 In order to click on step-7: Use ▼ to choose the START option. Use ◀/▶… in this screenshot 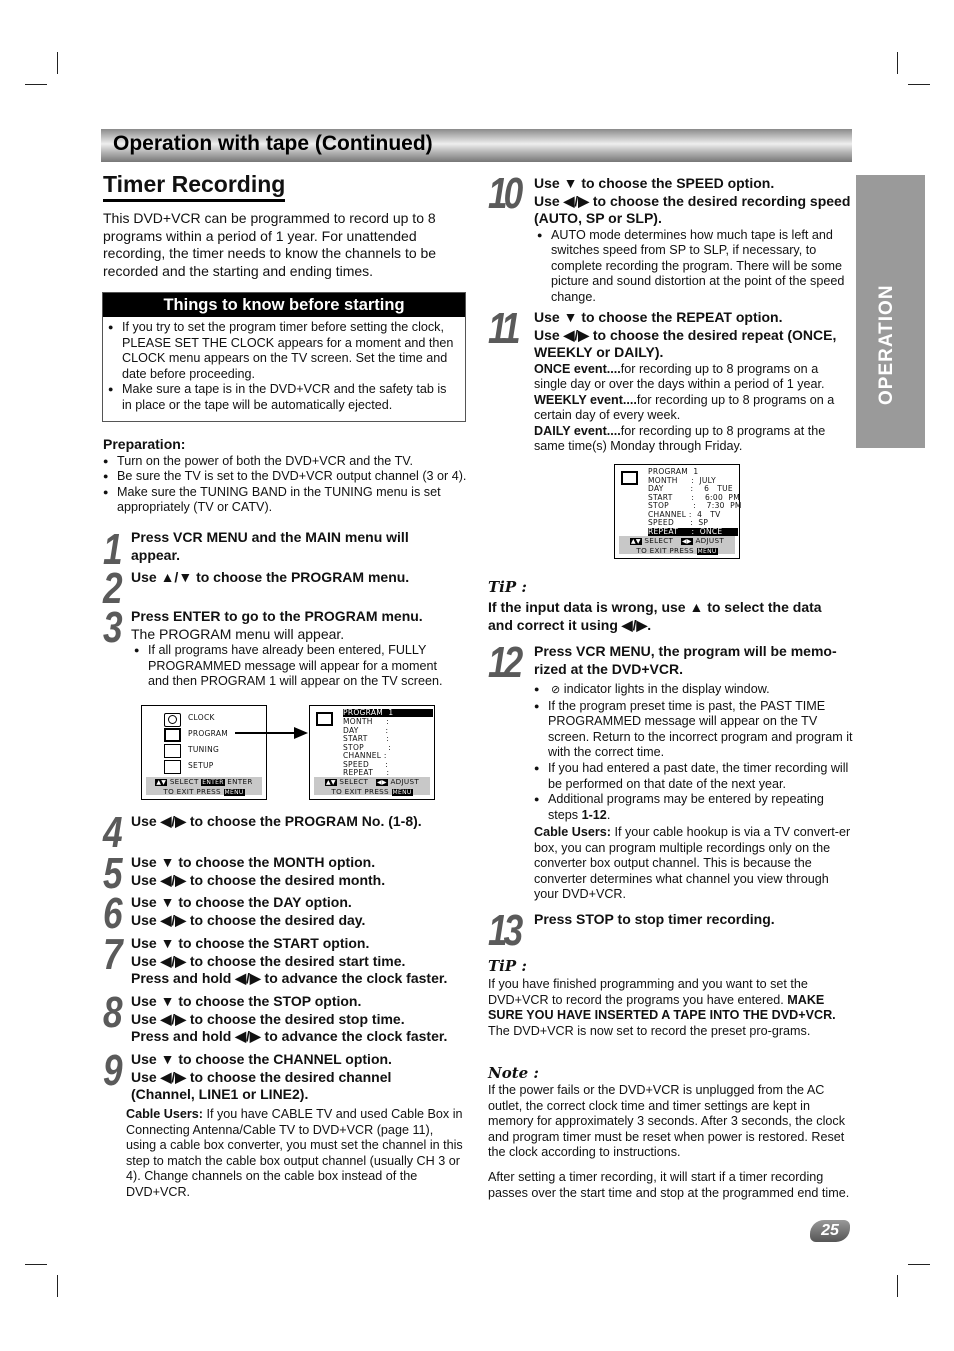, I will do `click(301, 961)`.